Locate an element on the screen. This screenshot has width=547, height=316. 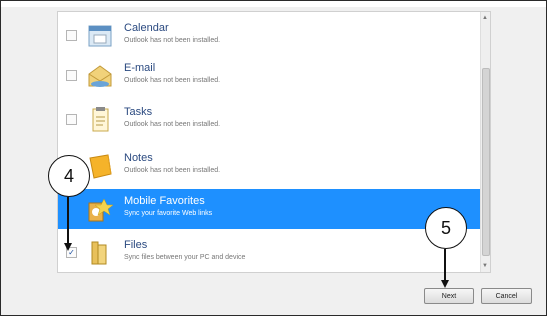
checkbox-calendar is located at coordinates (71, 35).